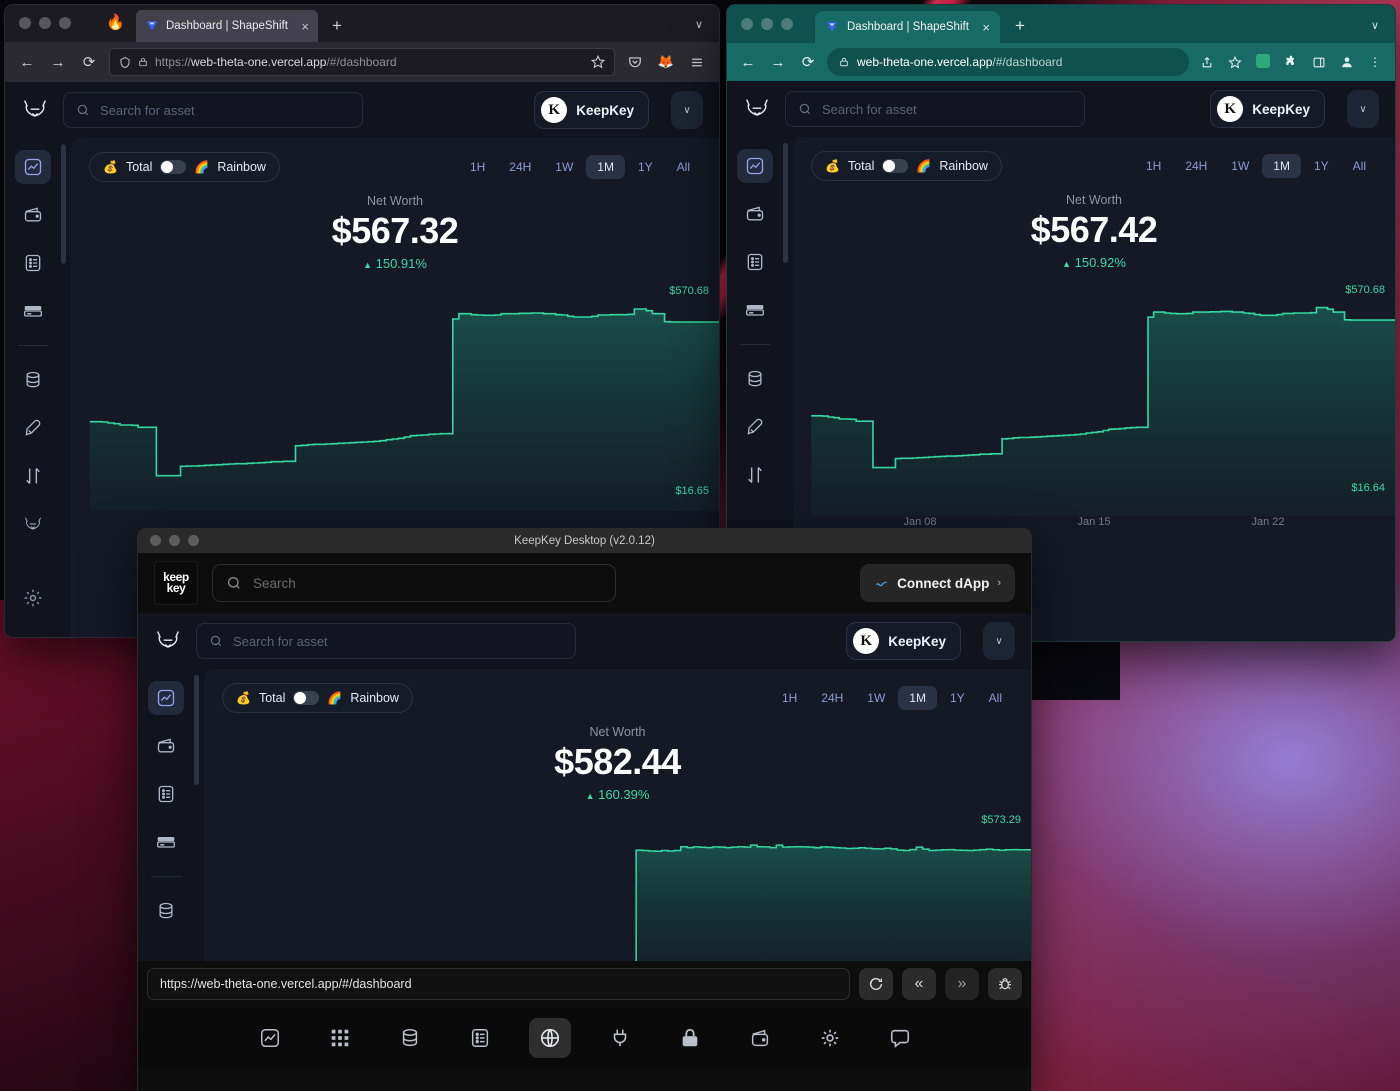  Describe the element at coordinates (830, 1038) in the screenshot. I see `dock-settings` at that location.